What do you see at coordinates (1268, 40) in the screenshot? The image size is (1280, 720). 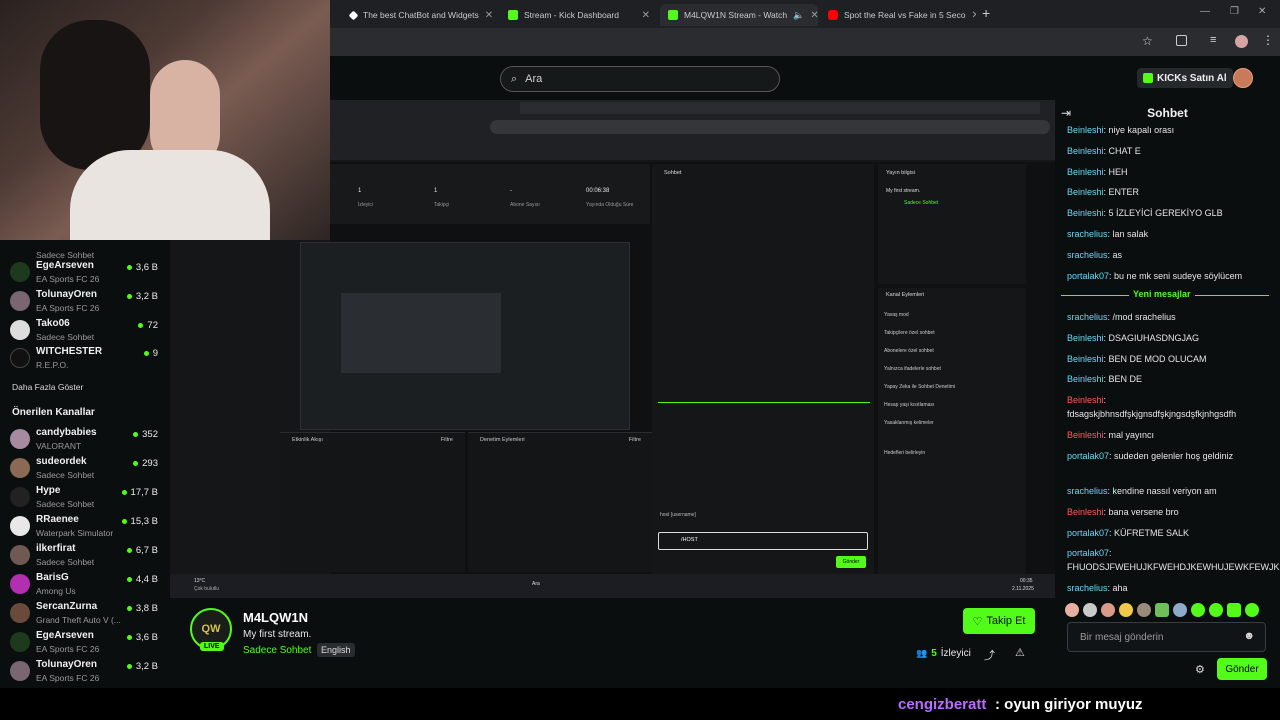 I see `menu-kebab-icon: ⋮` at bounding box center [1268, 40].